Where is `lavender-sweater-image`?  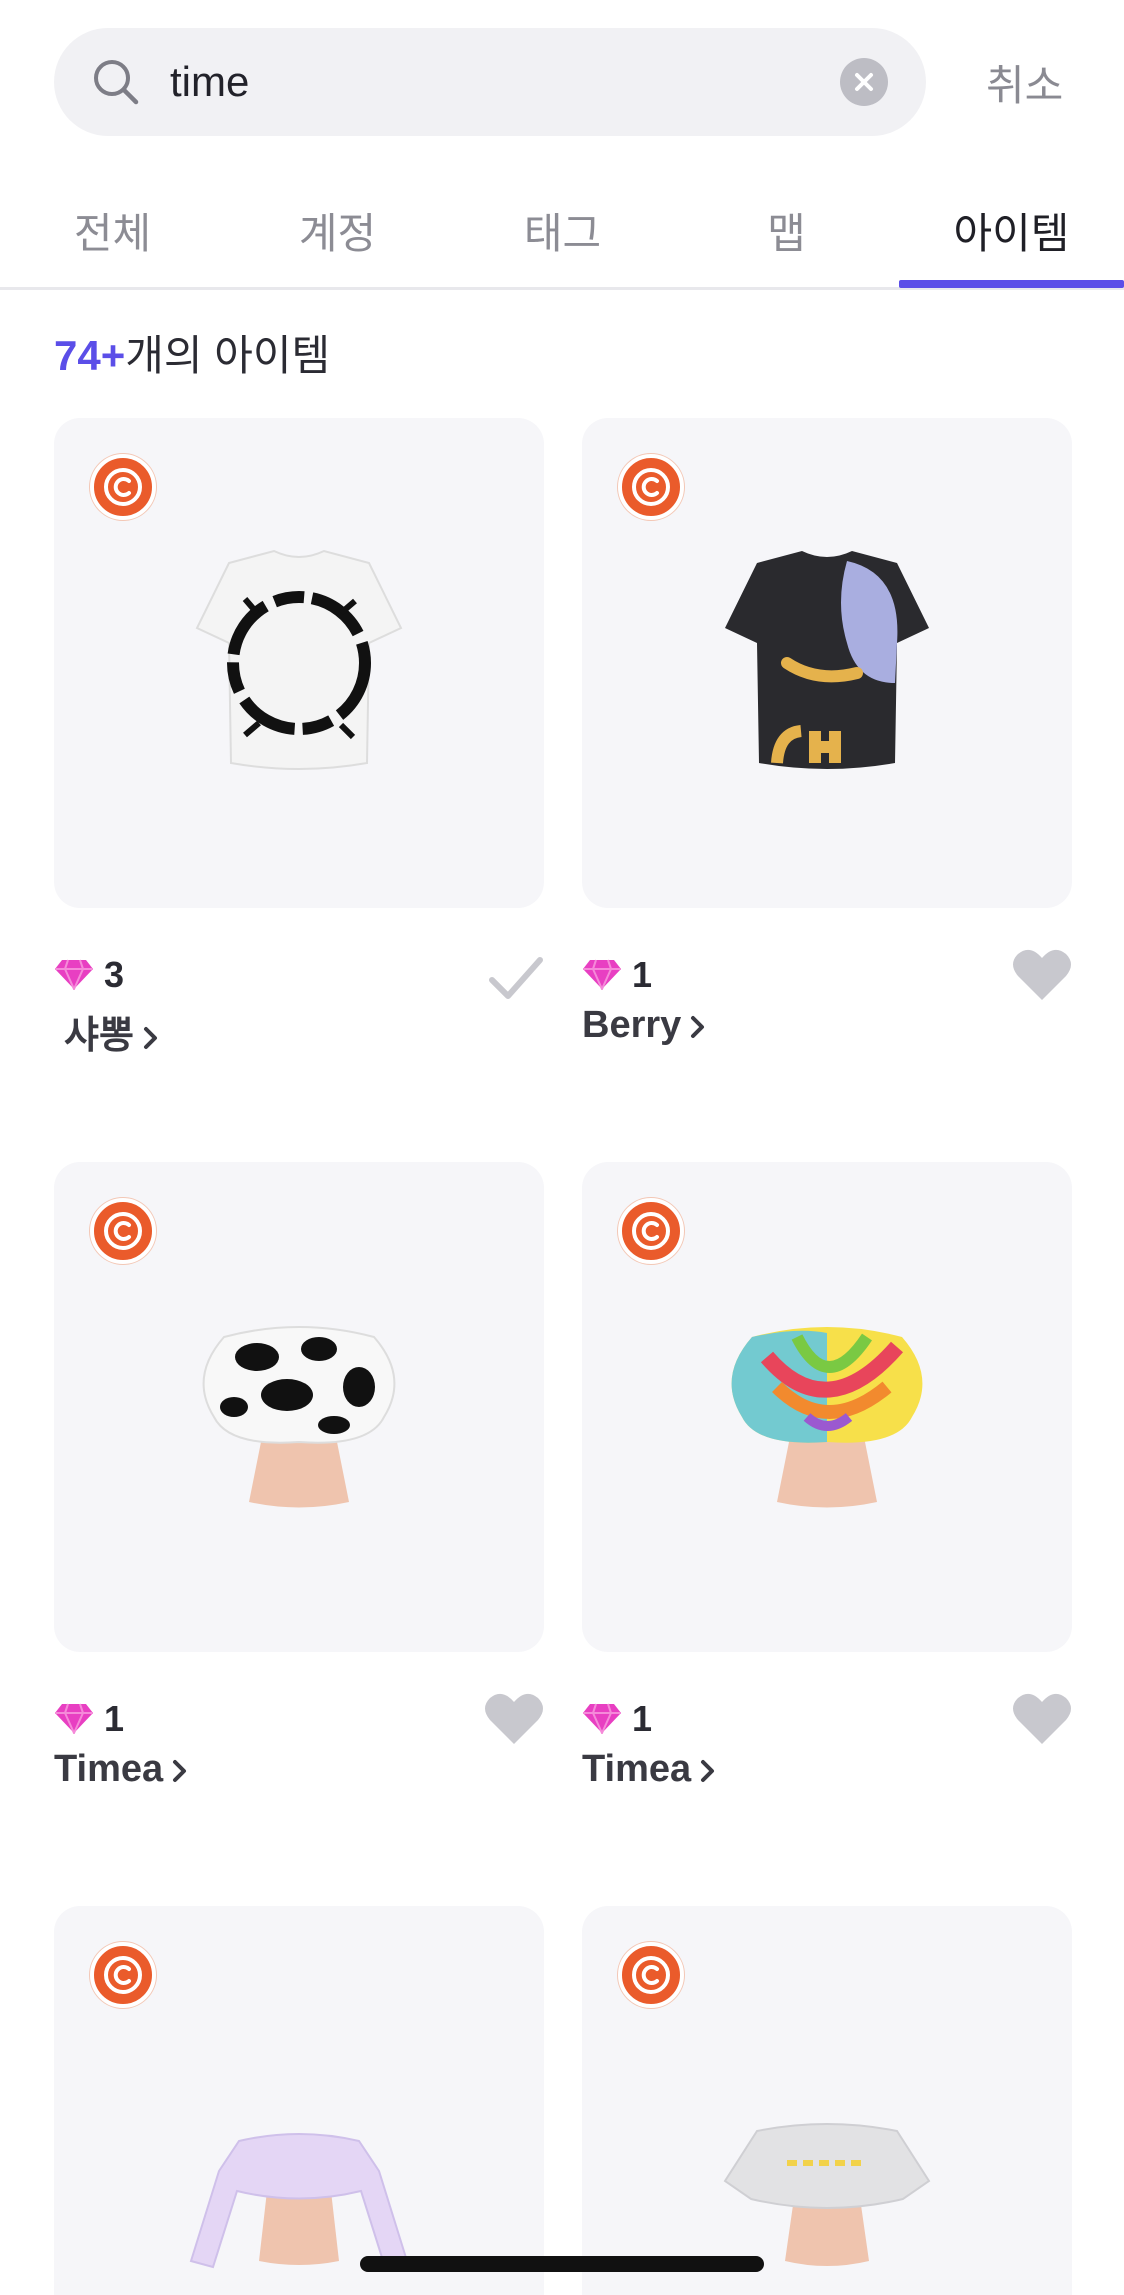 lavender-sweater-image is located at coordinates (299, 2201).